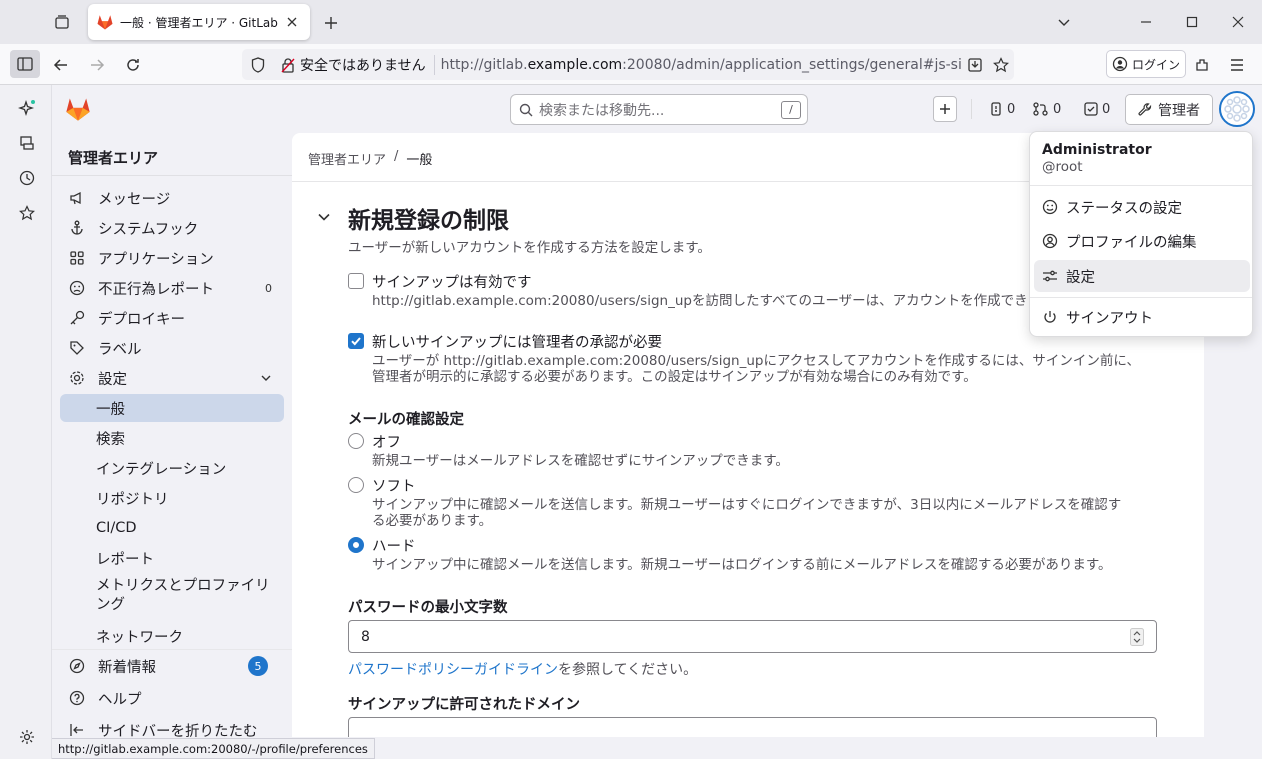  Describe the element at coordinates (356, 545) in the screenshot. I see `email-confirm-hard-radio` at that location.